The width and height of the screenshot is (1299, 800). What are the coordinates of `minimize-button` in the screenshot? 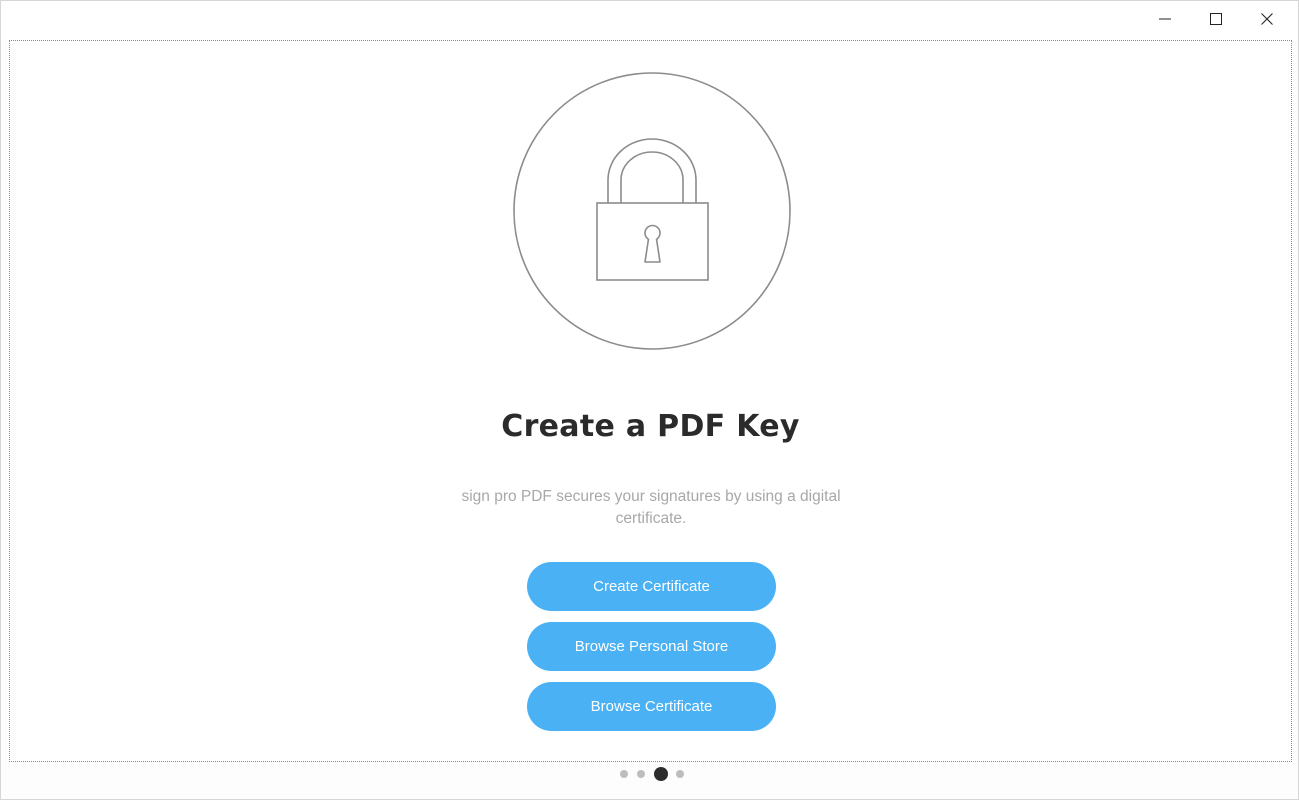 It's located at (1164, 21).